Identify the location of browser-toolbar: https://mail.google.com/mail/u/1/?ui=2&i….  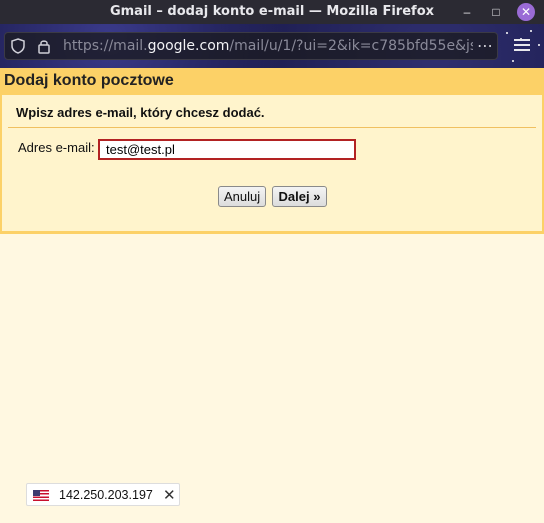
(272, 46).